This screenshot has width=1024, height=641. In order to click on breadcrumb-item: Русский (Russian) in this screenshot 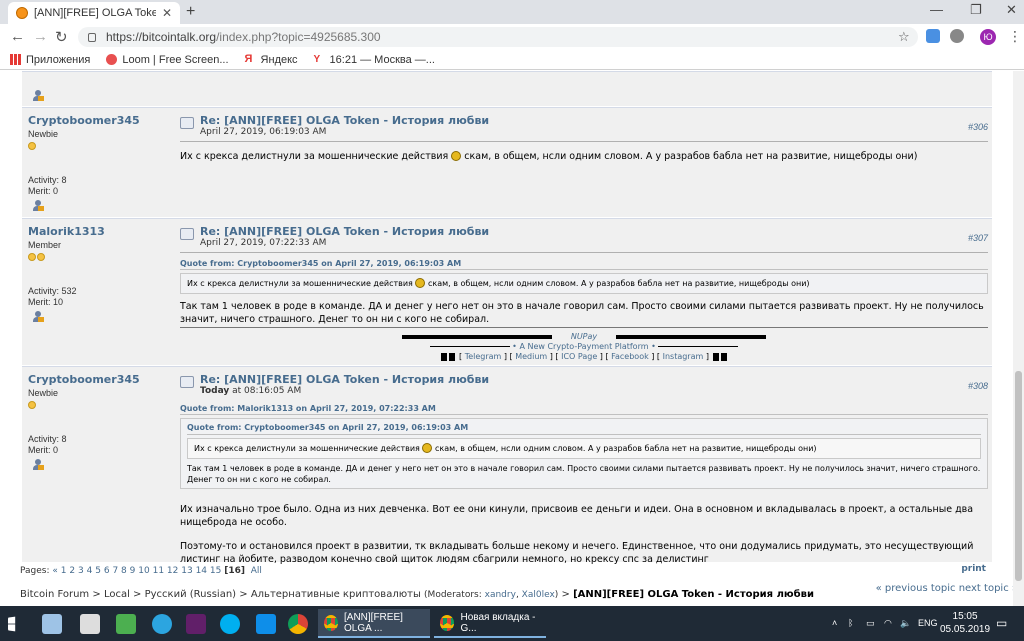, I will do `click(190, 594)`.